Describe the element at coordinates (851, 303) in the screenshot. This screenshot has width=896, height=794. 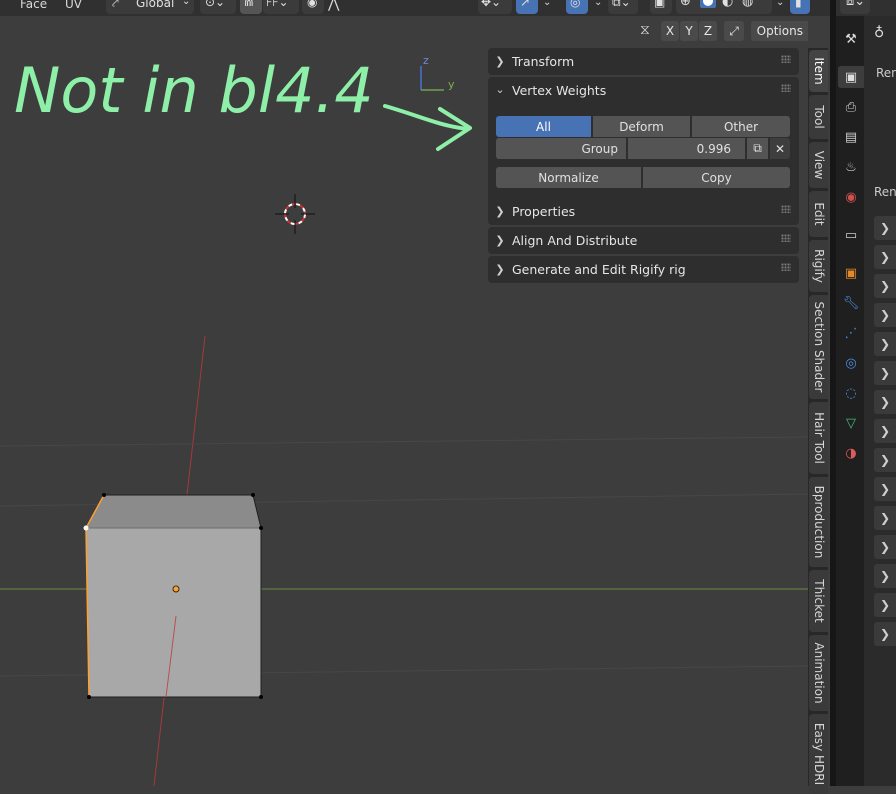
I see `modifier-wrench-icon: 🔧︎` at that location.